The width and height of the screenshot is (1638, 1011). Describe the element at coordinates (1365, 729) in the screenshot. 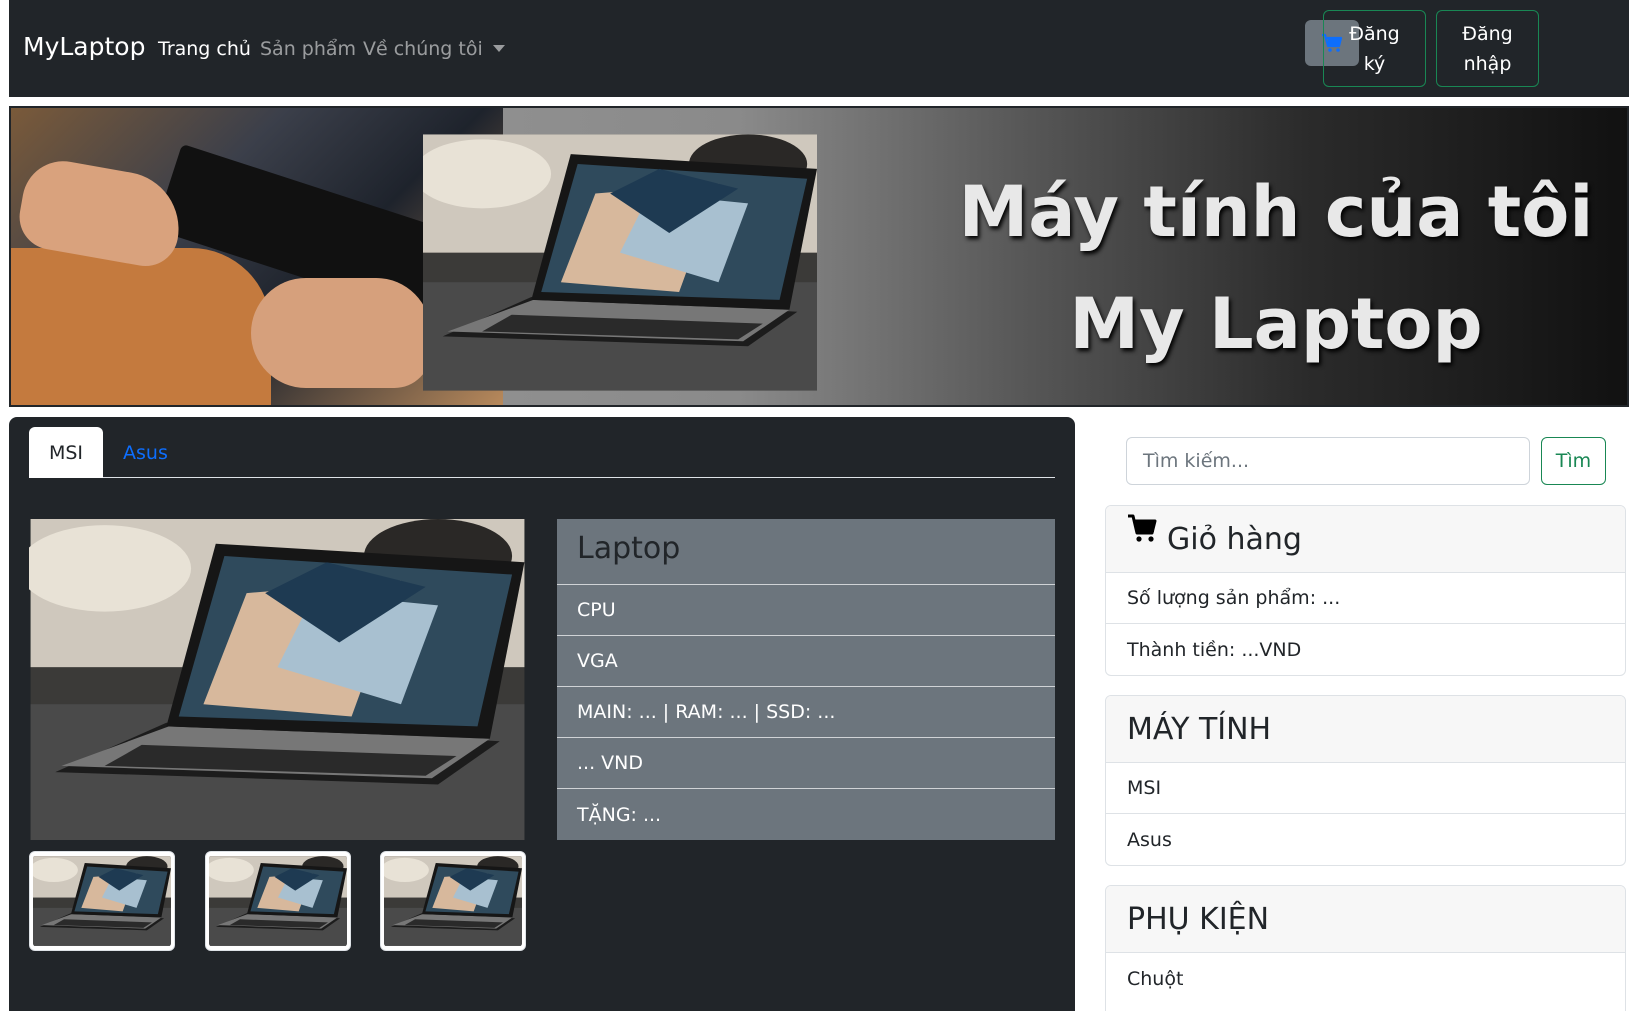

I see `computers-title: MÁY TÍNH` at that location.